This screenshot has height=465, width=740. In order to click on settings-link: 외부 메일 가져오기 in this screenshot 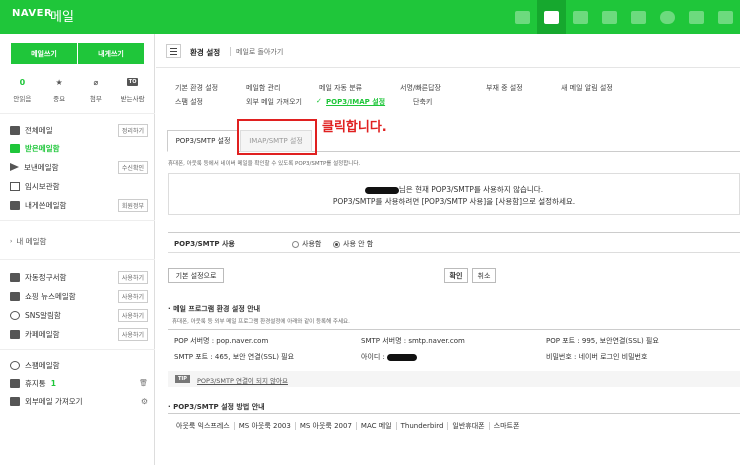, I will do `click(274, 102)`.